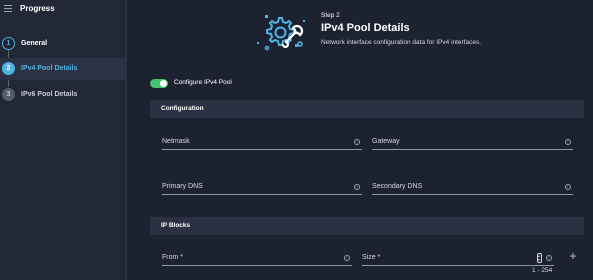 The width and height of the screenshot is (593, 280). I want to click on step-ipv6-pool-details: 3 IPv6 Pool Details, so click(63, 95).